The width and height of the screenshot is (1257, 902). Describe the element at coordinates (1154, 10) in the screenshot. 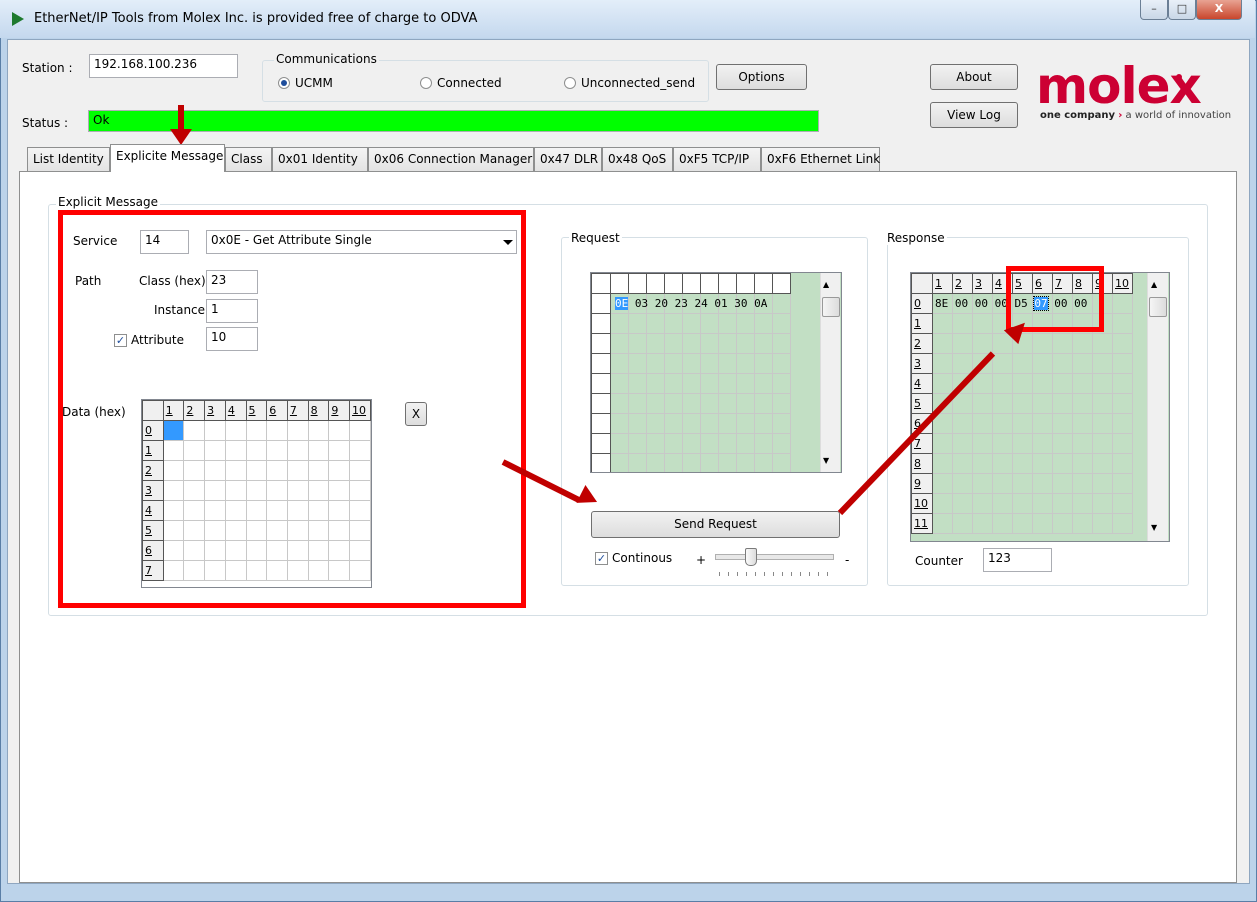

I see `minimize-button: –` at that location.